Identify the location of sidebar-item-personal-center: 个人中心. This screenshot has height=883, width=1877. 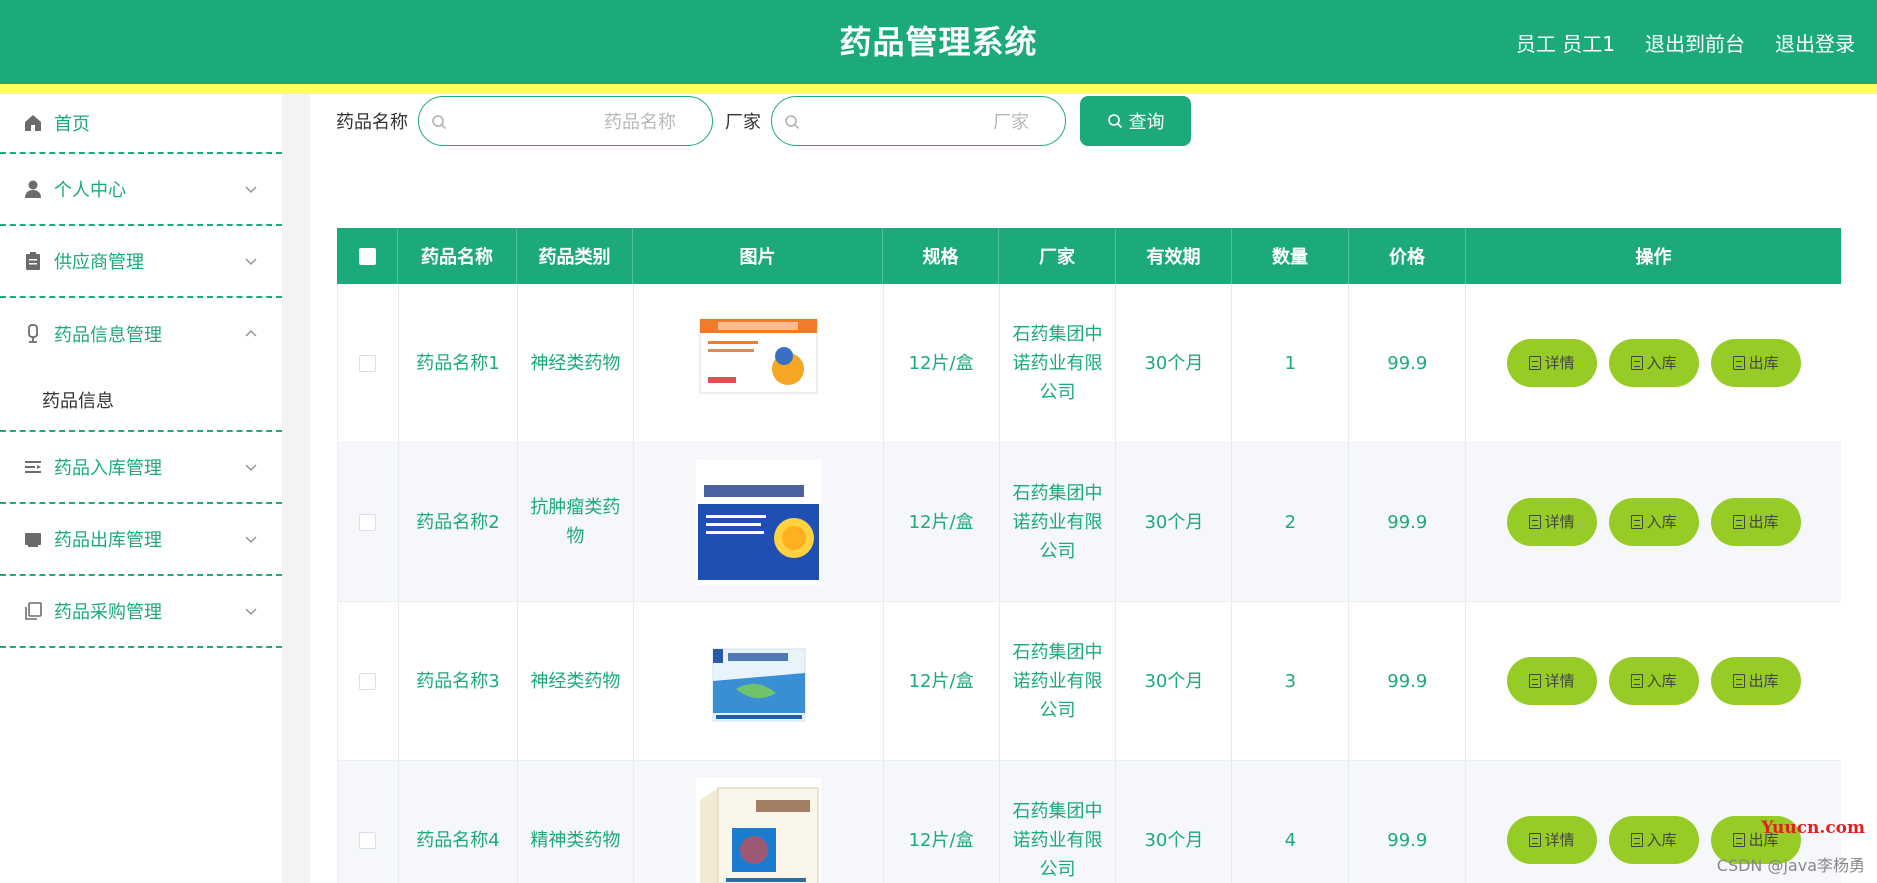
(141, 190).